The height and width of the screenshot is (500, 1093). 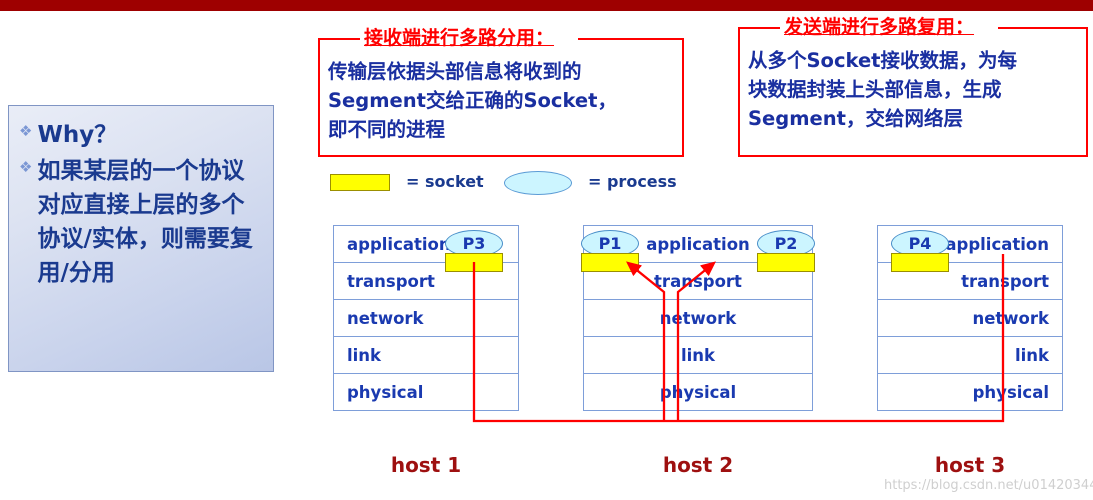 I want to click on why-item-label: 如果某层的一个协议对应直接上层的多个协议/实体，则需要复用/分用, so click(x=145, y=222).